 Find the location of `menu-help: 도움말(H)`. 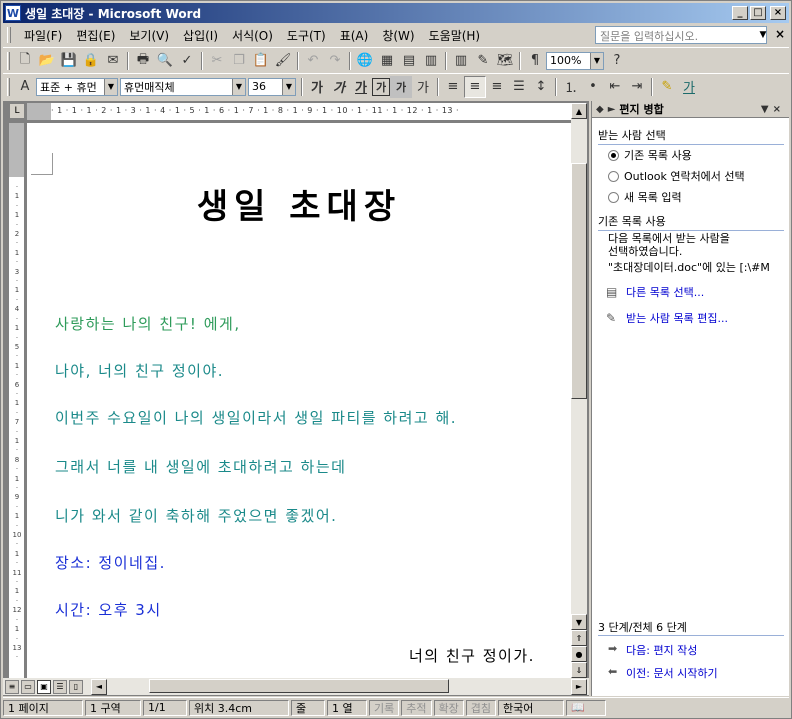

menu-help: 도움말(H) is located at coordinates (455, 35).